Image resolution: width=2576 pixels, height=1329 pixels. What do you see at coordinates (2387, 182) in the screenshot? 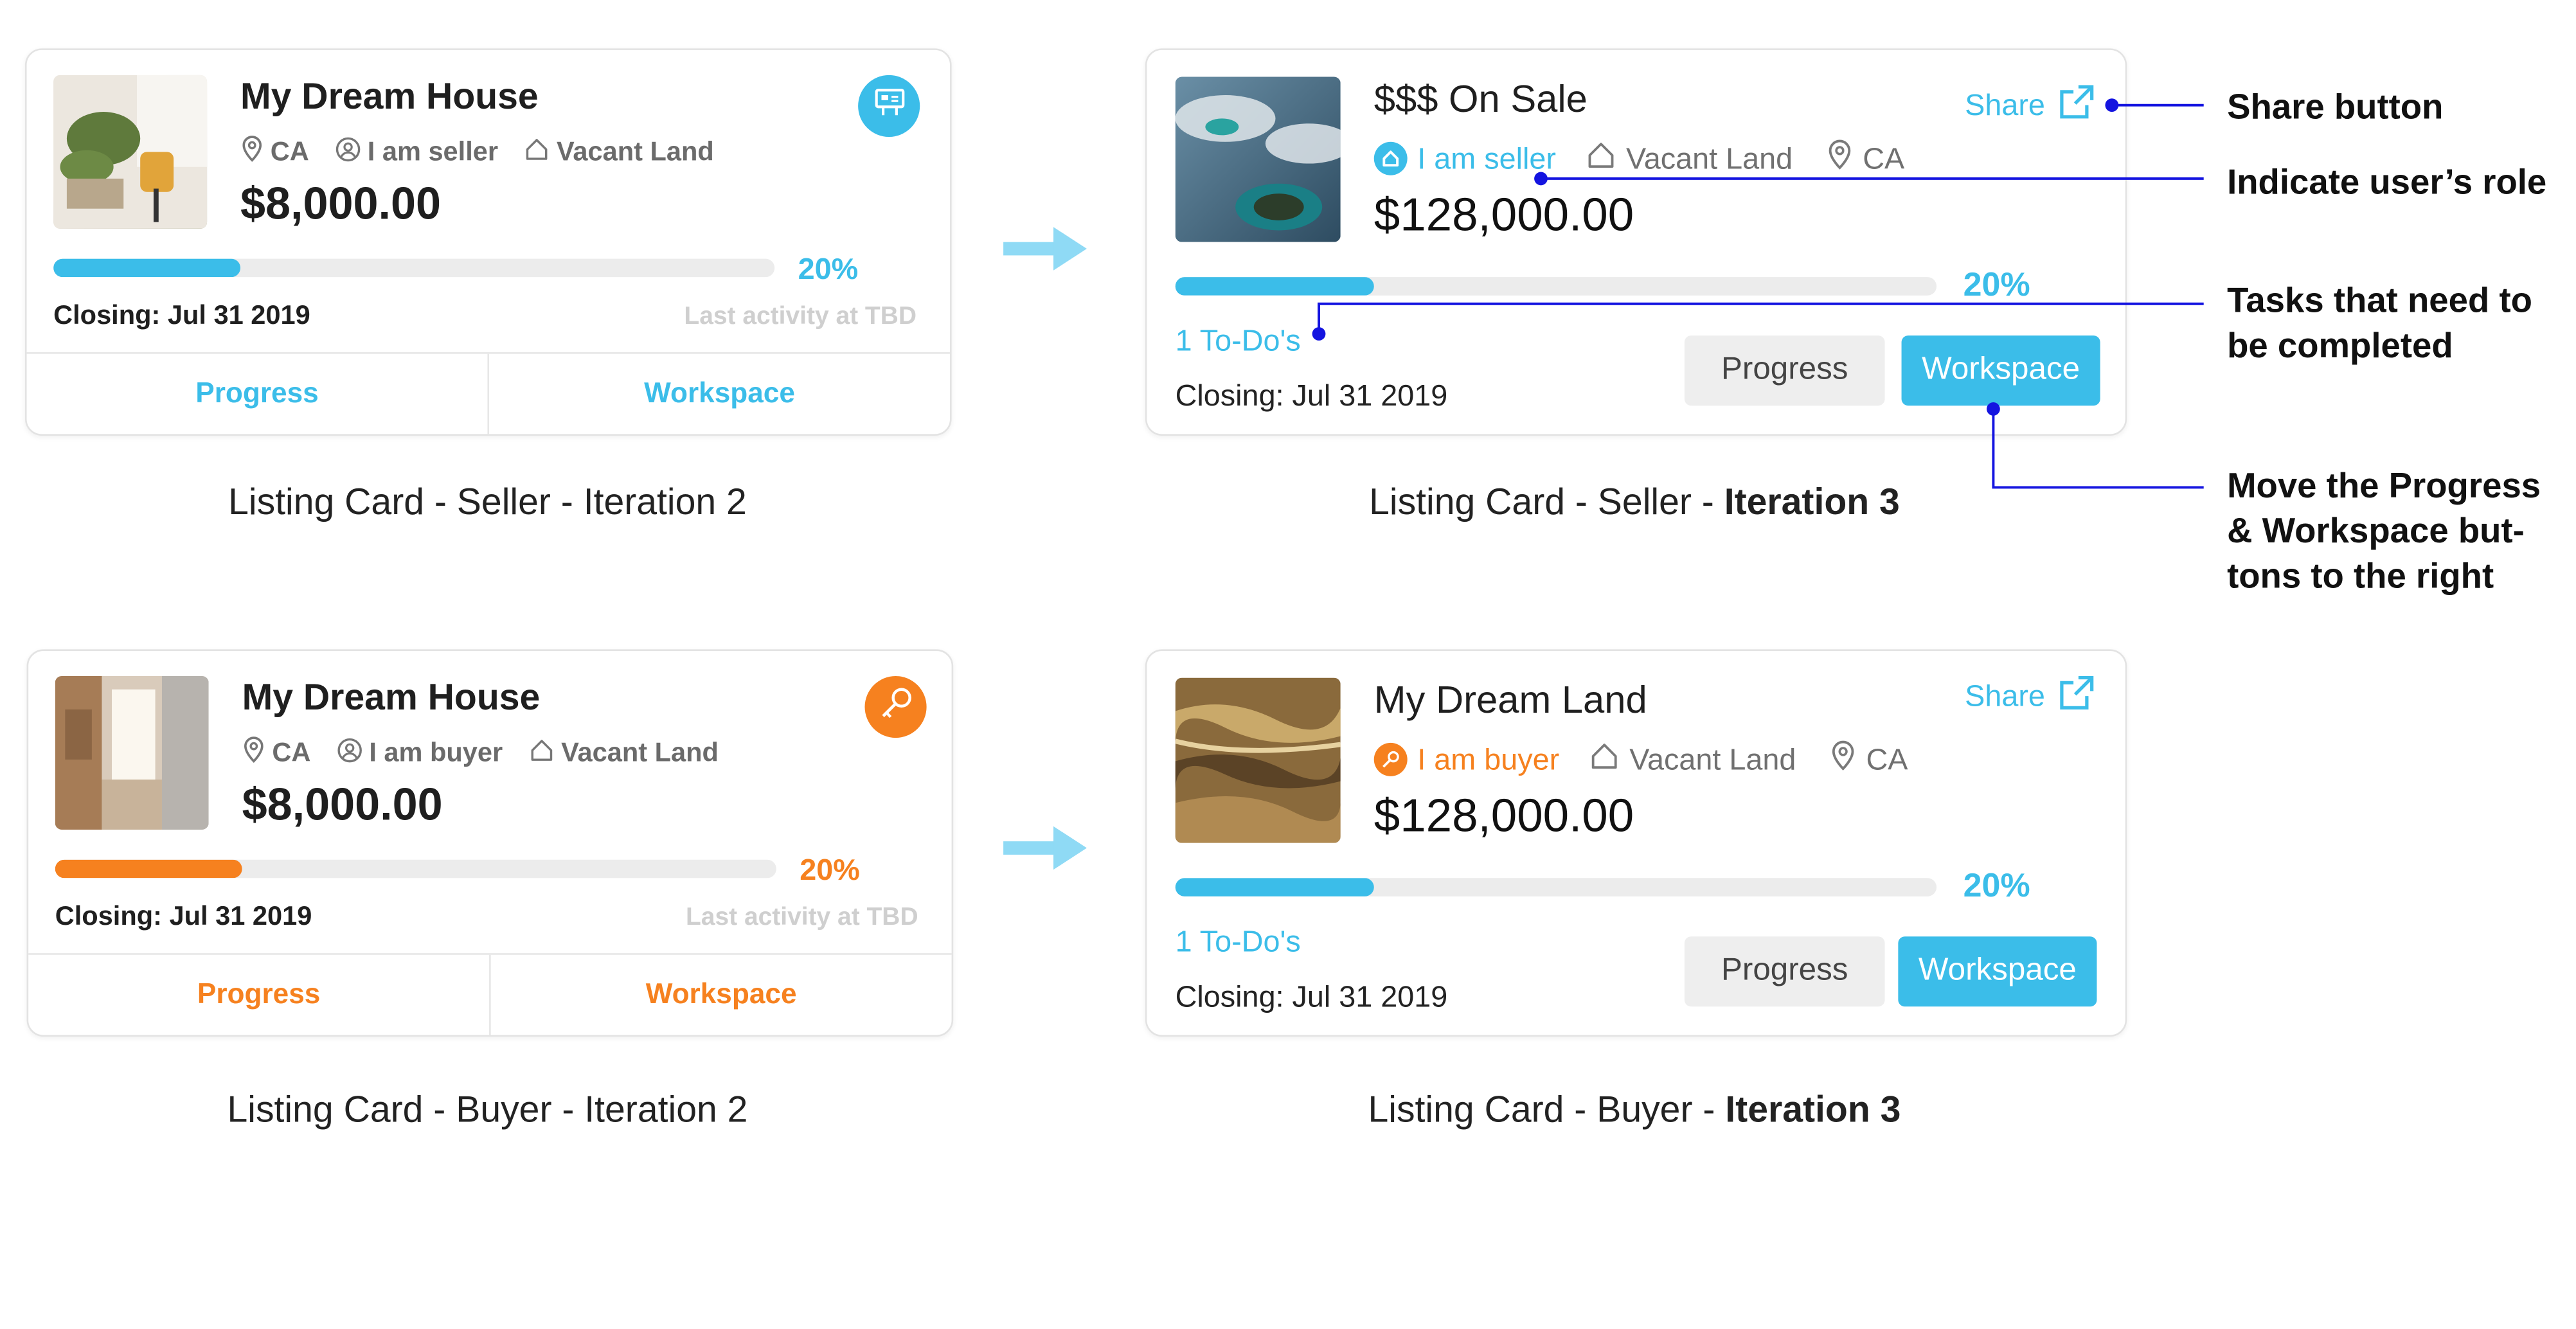
I see `annotation-user-role: Indicate user’s role` at bounding box center [2387, 182].